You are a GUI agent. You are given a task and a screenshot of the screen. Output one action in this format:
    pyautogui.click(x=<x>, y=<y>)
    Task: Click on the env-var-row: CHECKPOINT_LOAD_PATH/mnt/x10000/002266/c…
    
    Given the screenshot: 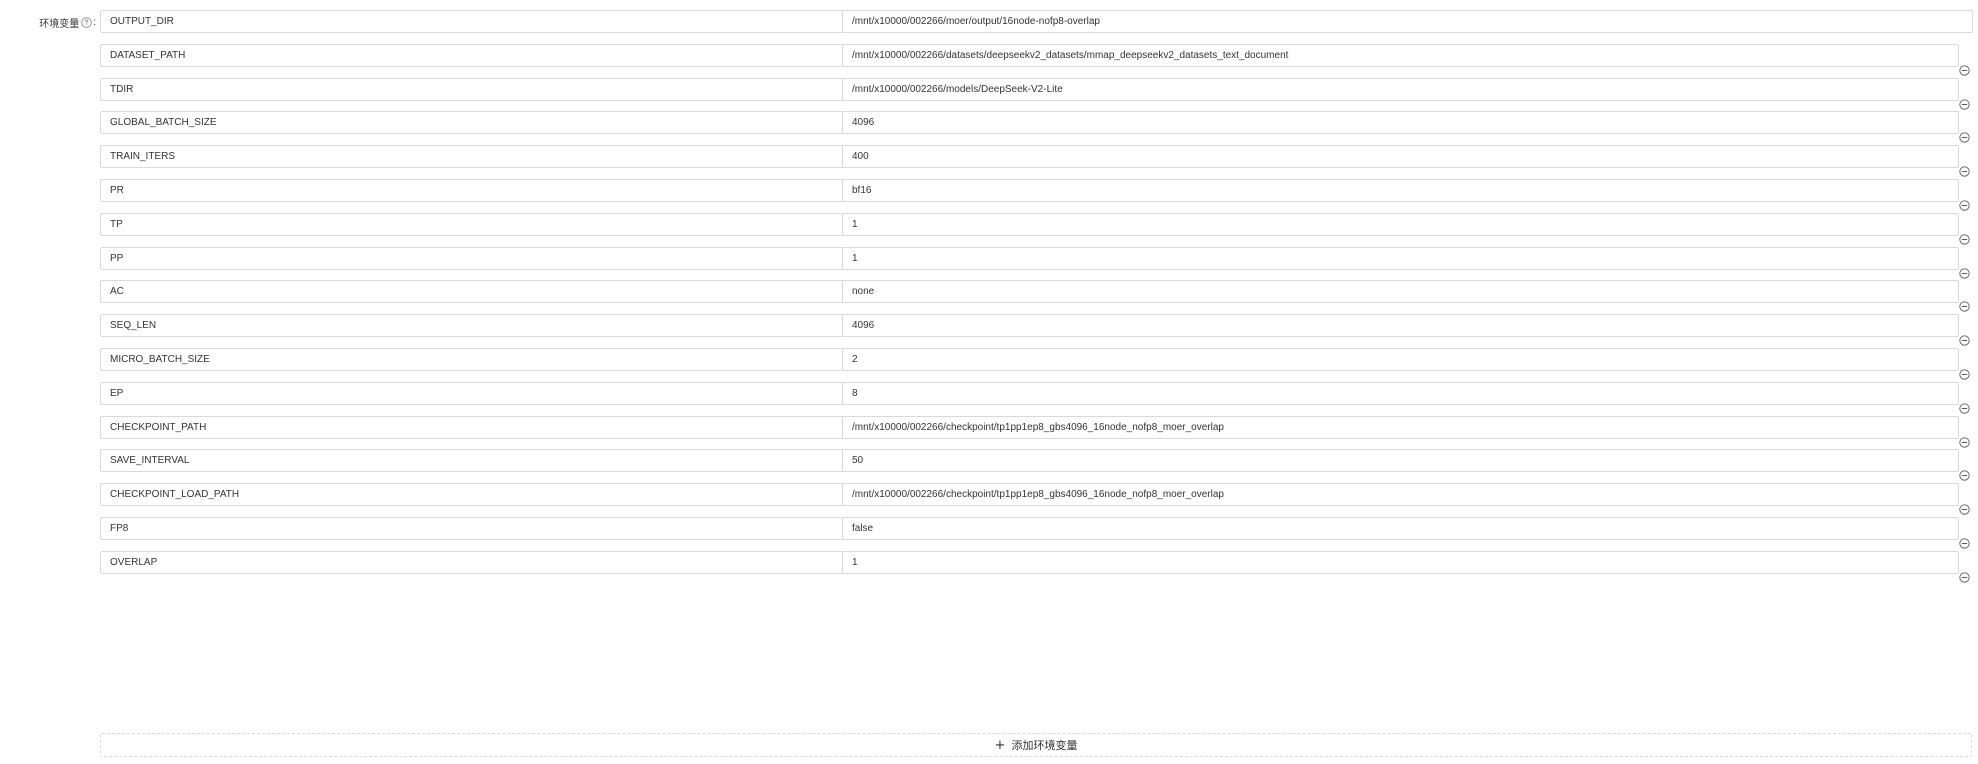 What is the action you would take?
    pyautogui.click(x=1037, y=499)
    